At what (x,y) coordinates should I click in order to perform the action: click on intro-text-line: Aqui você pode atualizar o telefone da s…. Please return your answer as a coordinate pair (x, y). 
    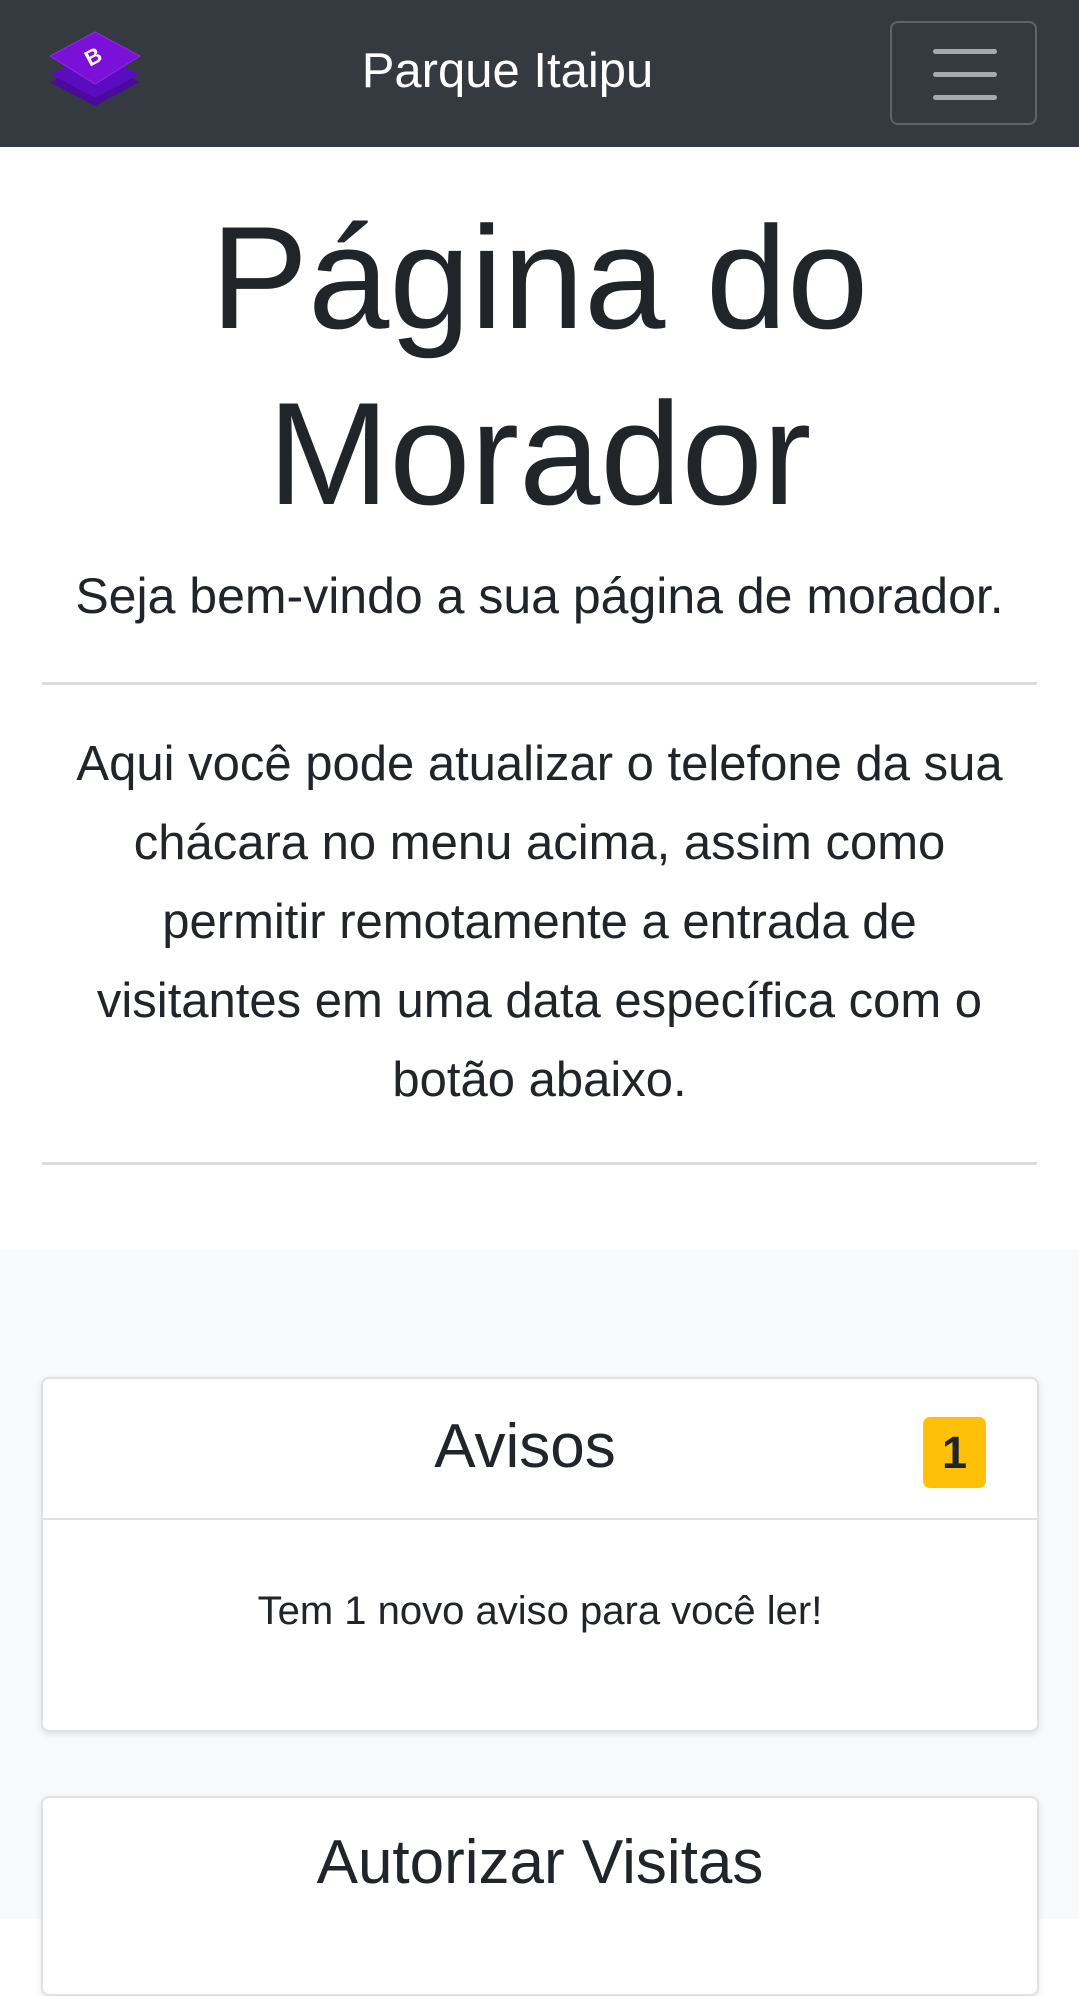
    Looking at the image, I should click on (539, 764).